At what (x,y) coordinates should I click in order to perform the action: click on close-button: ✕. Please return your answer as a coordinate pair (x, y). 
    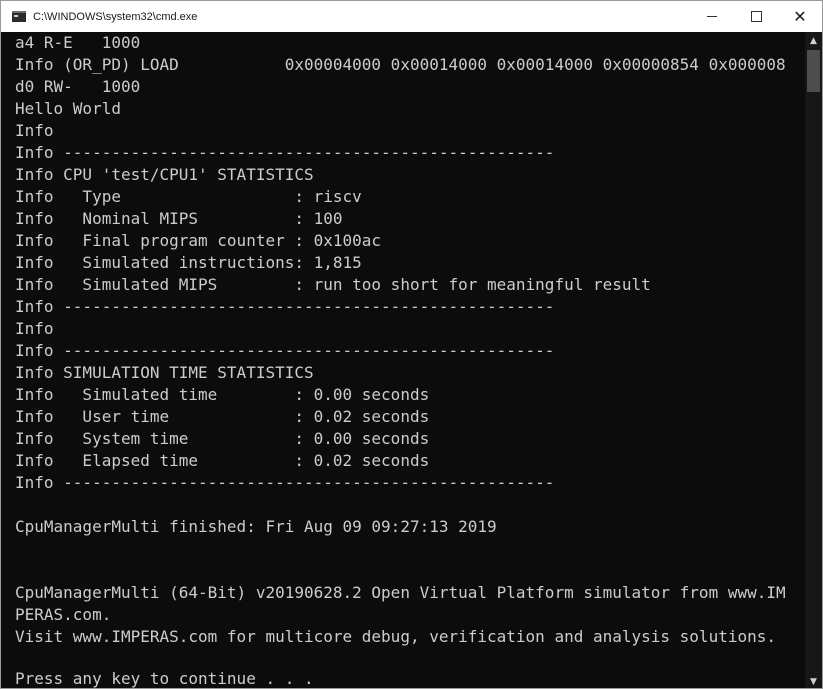
    Looking at the image, I should click on (800, 16).